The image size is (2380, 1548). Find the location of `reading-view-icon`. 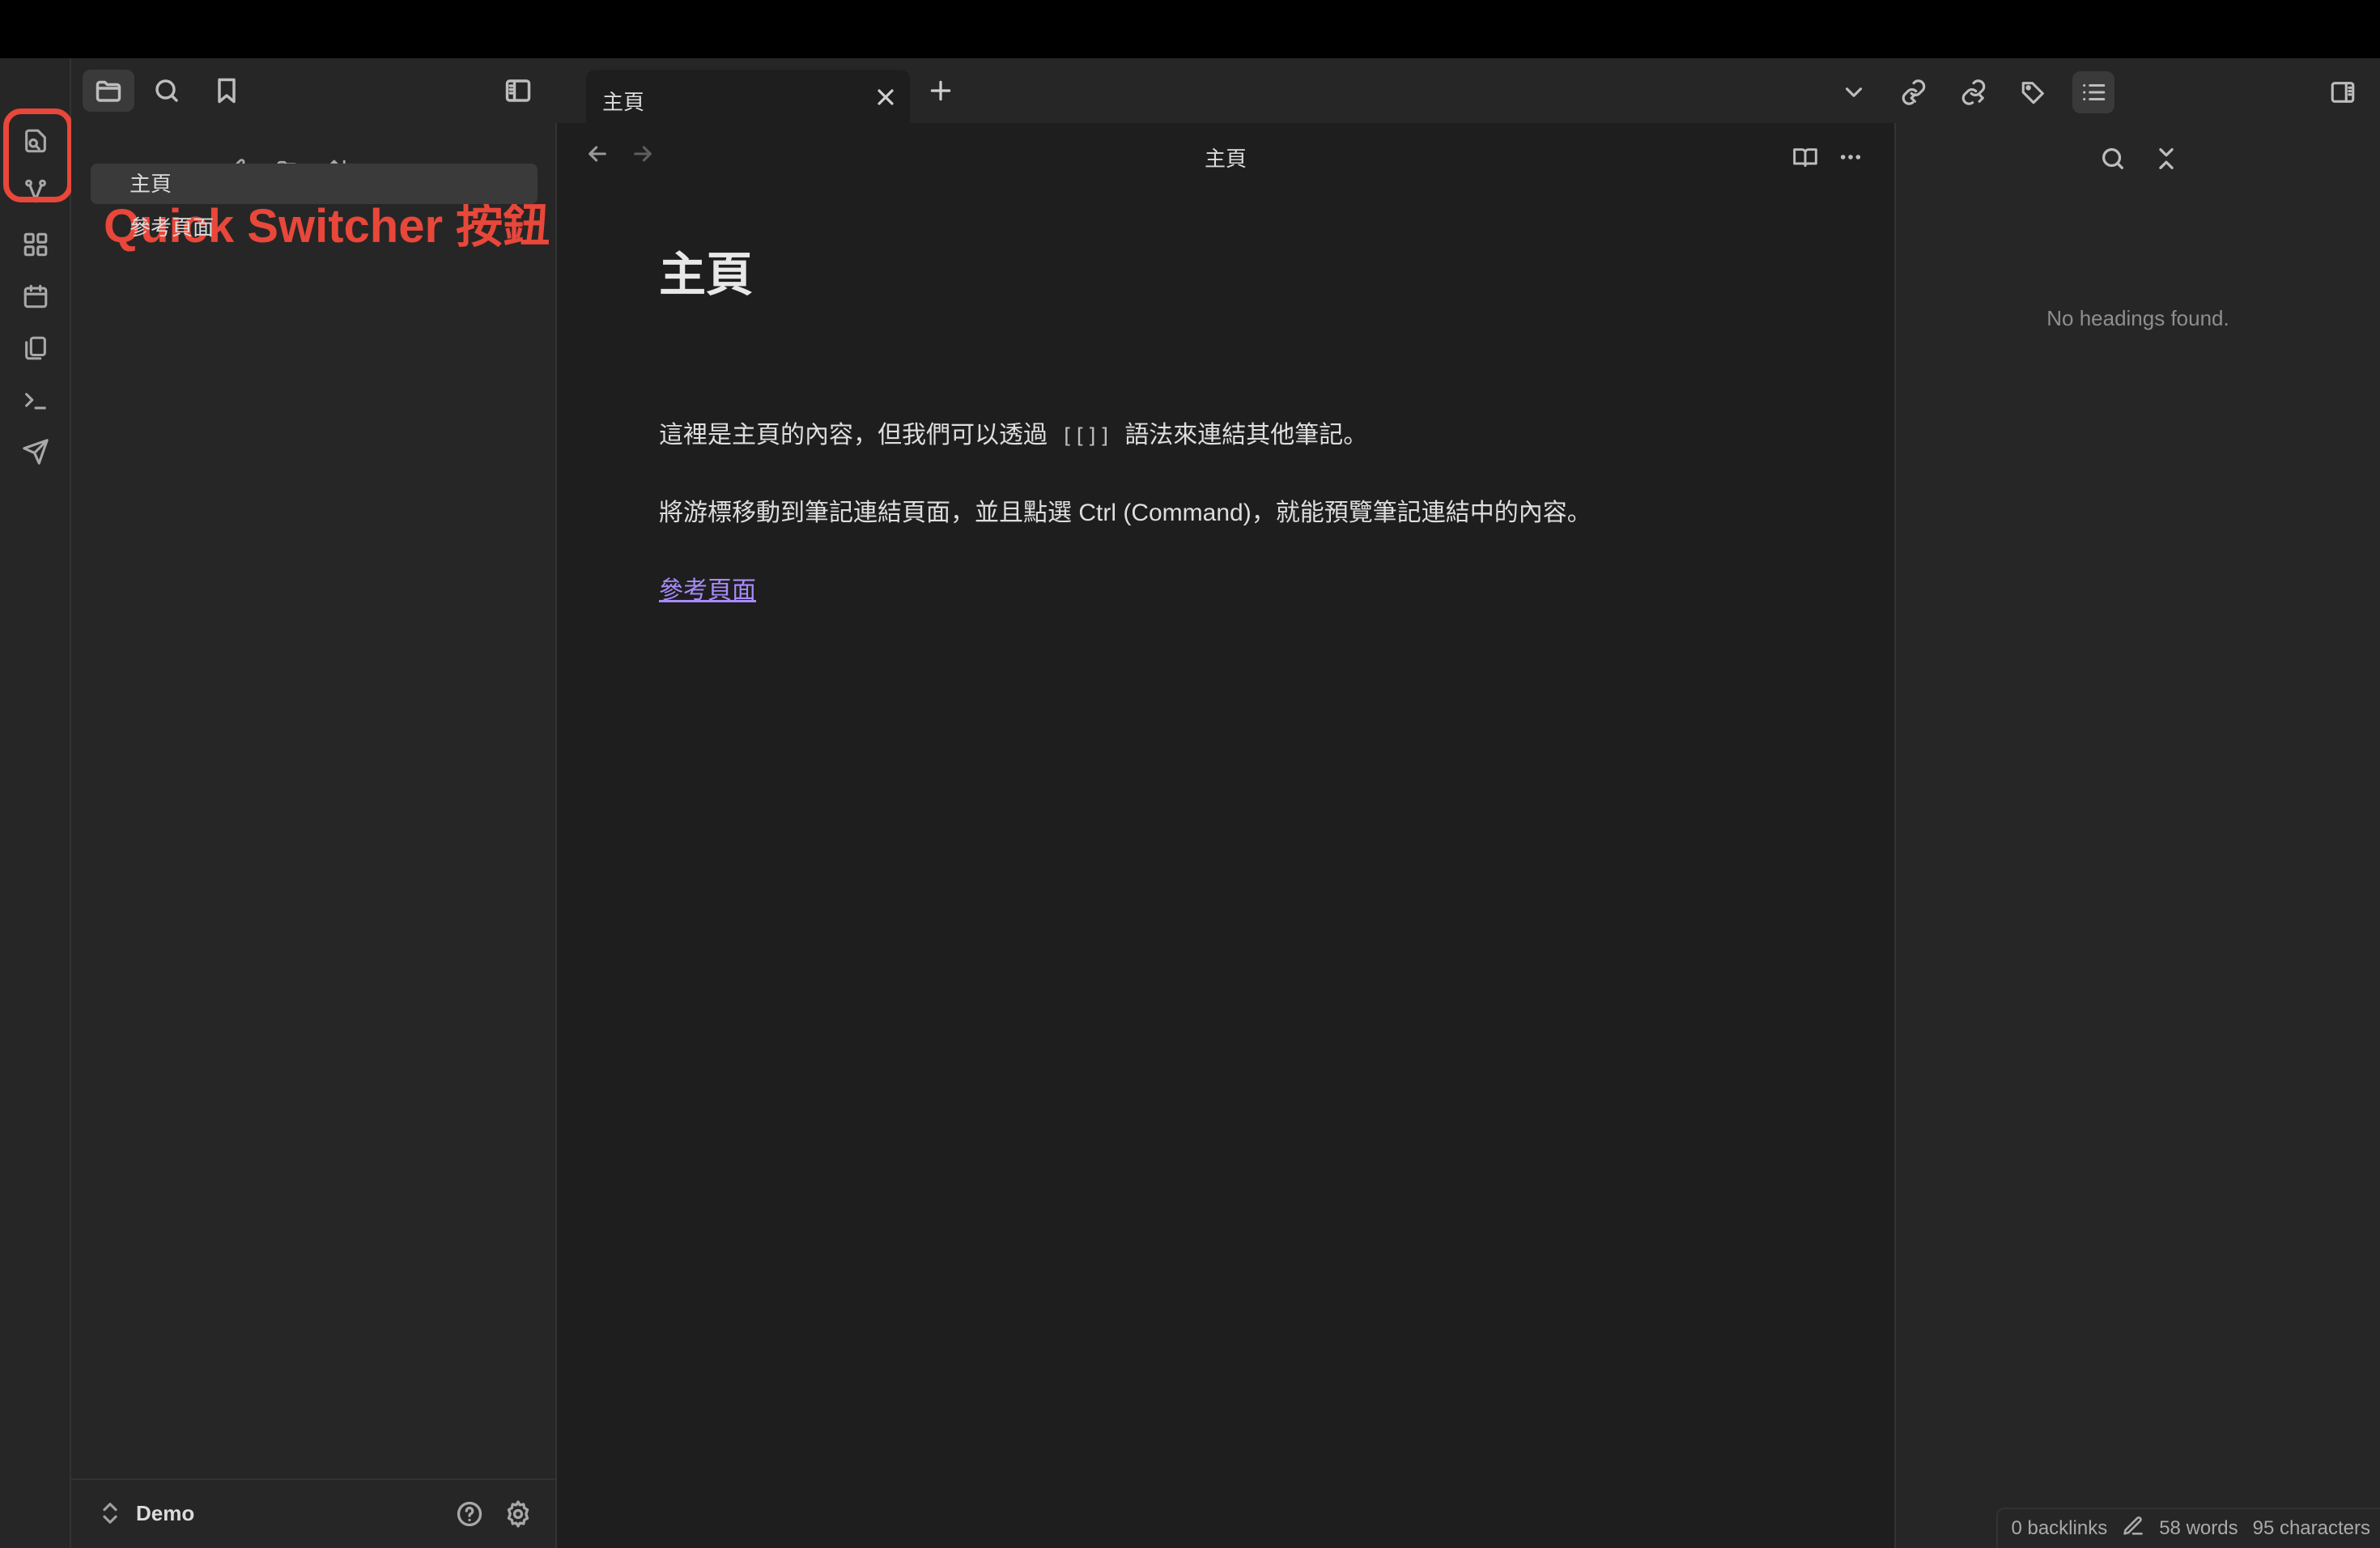

reading-view-icon is located at coordinates (1805, 157).